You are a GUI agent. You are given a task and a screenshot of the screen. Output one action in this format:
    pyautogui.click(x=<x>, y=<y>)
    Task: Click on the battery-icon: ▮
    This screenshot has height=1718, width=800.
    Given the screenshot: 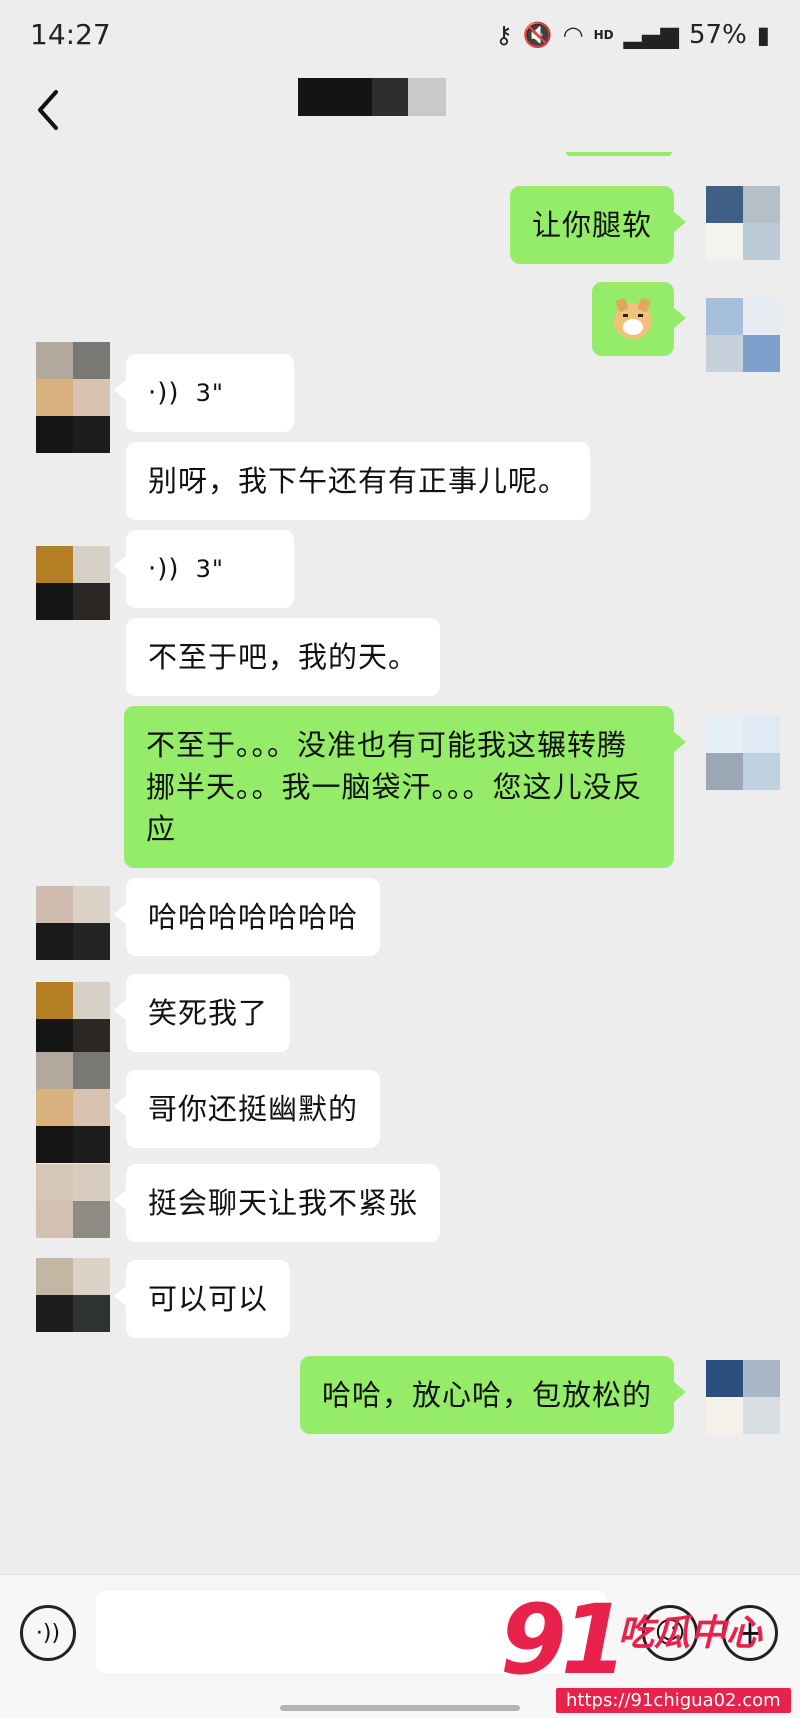 What is the action you would take?
    pyautogui.click(x=763, y=35)
    